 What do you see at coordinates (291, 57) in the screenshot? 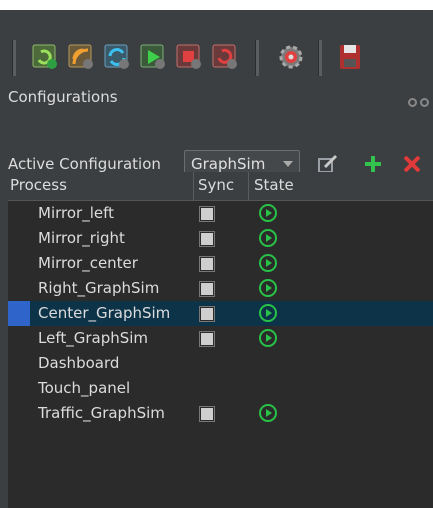
I see `settings-icon` at bounding box center [291, 57].